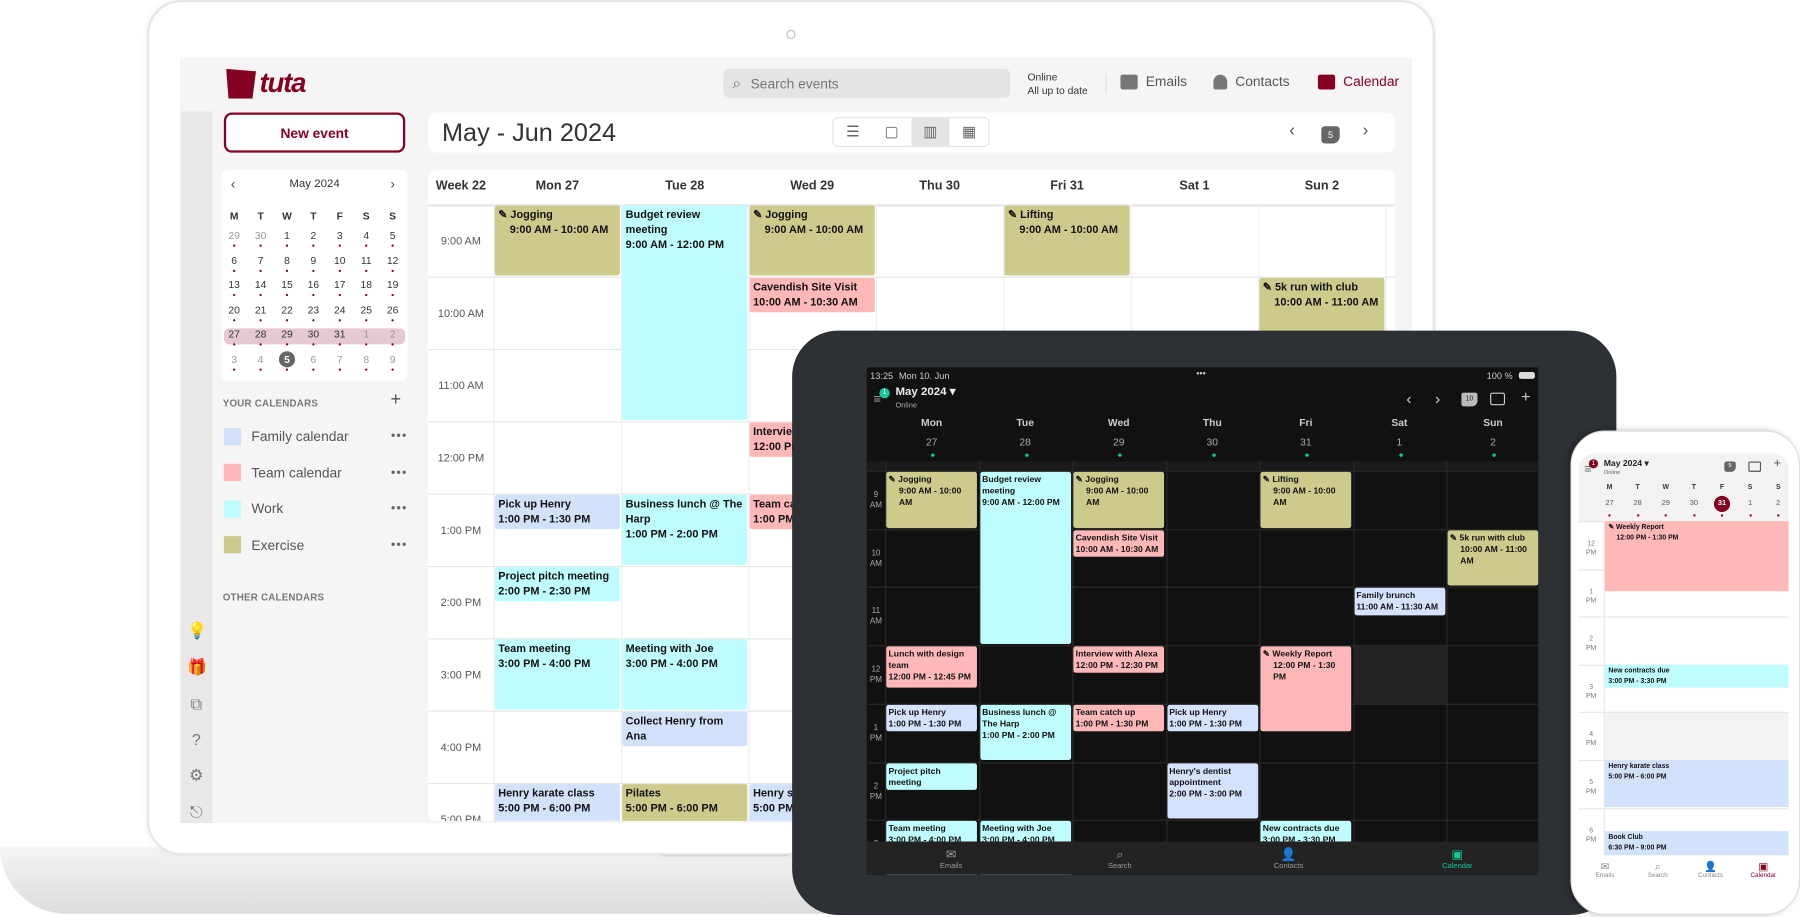  Describe the element at coordinates (366, 259) in the screenshot. I see `mini-calendar-day: 11` at that location.